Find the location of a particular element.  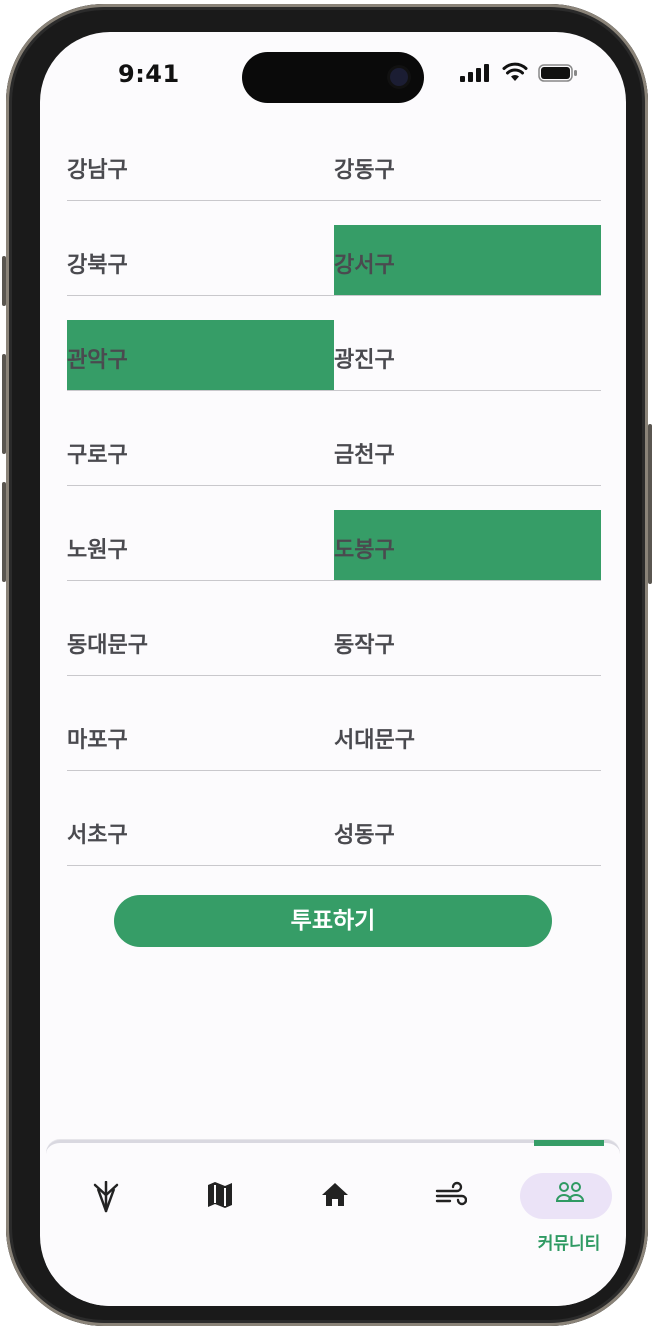

district-option: 광진구 is located at coordinates (467, 355).